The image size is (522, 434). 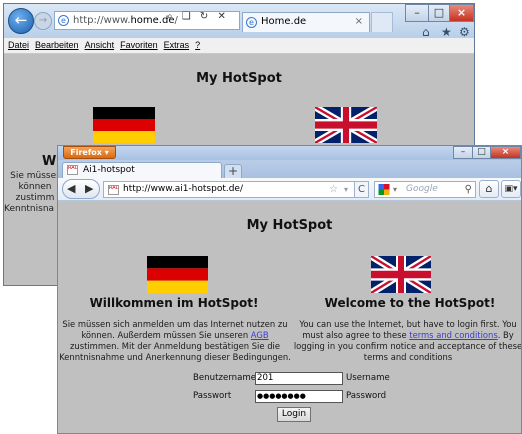 What do you see at coordinates (198, 16) in the screenshot?
I see `ie-address-actions-icon: ⌕ ❑ ↻ ✕` at bounding box center [198, 16].